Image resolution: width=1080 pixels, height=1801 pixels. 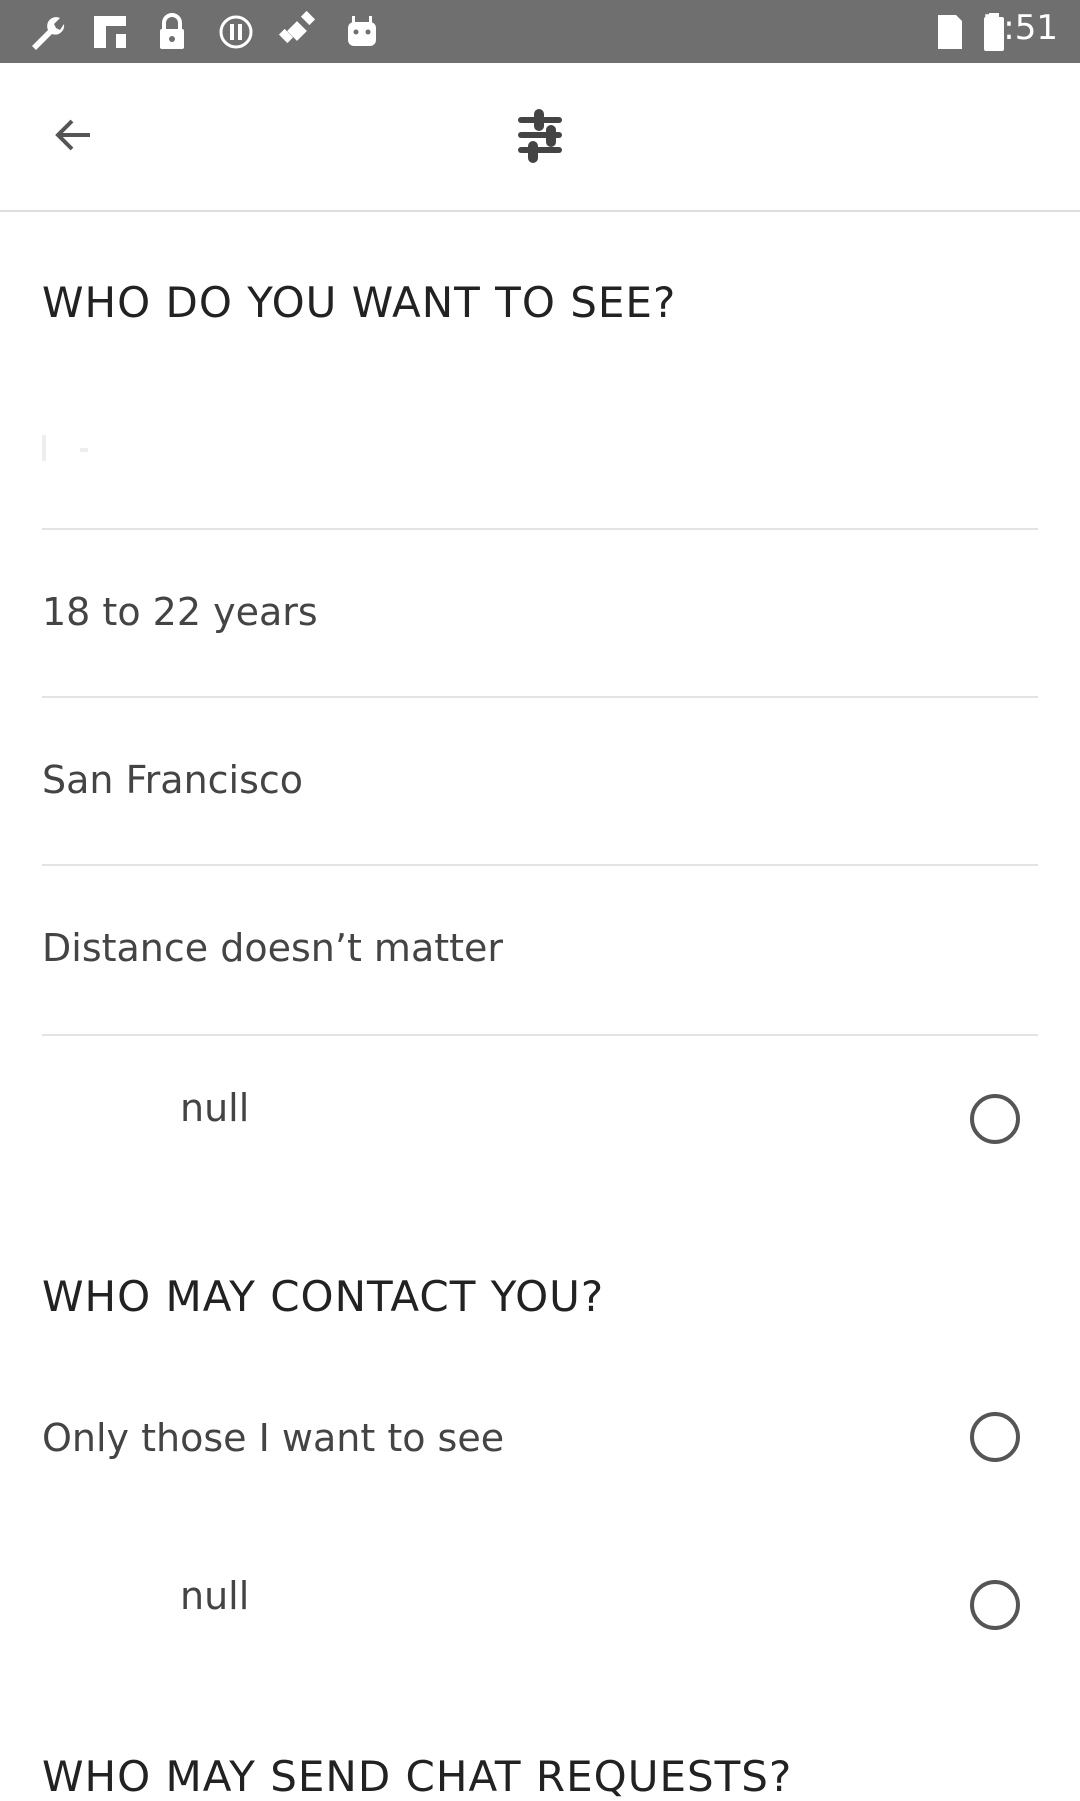 What do you see at coordinates (173, 780) in the screenshot?
I see `location-label: San Francisco` at bounding box center [173, 780].